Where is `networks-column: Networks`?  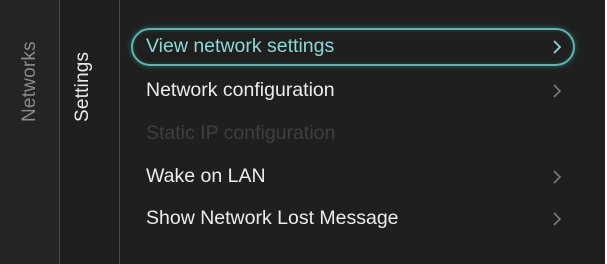 networks-column: Networks is located at coordinates (29, 132).